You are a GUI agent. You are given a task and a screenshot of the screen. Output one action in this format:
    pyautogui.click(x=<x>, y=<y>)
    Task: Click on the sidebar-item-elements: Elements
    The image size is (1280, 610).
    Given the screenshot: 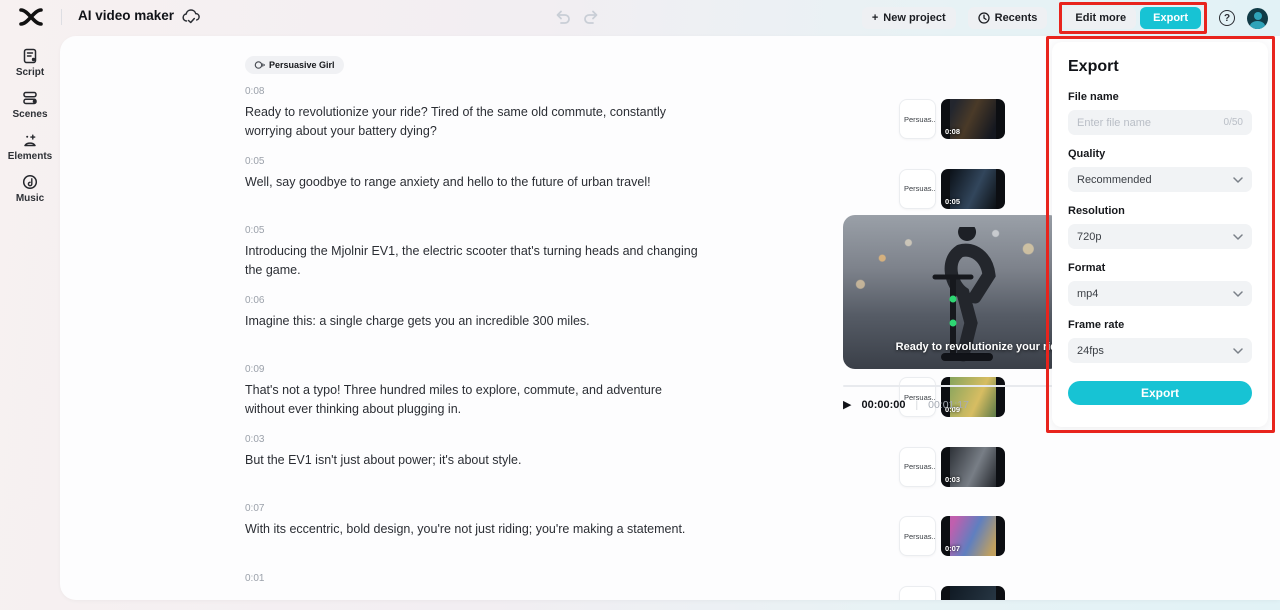 What is the action you would take?
    pyautogui.click(x=30, y=147)
    